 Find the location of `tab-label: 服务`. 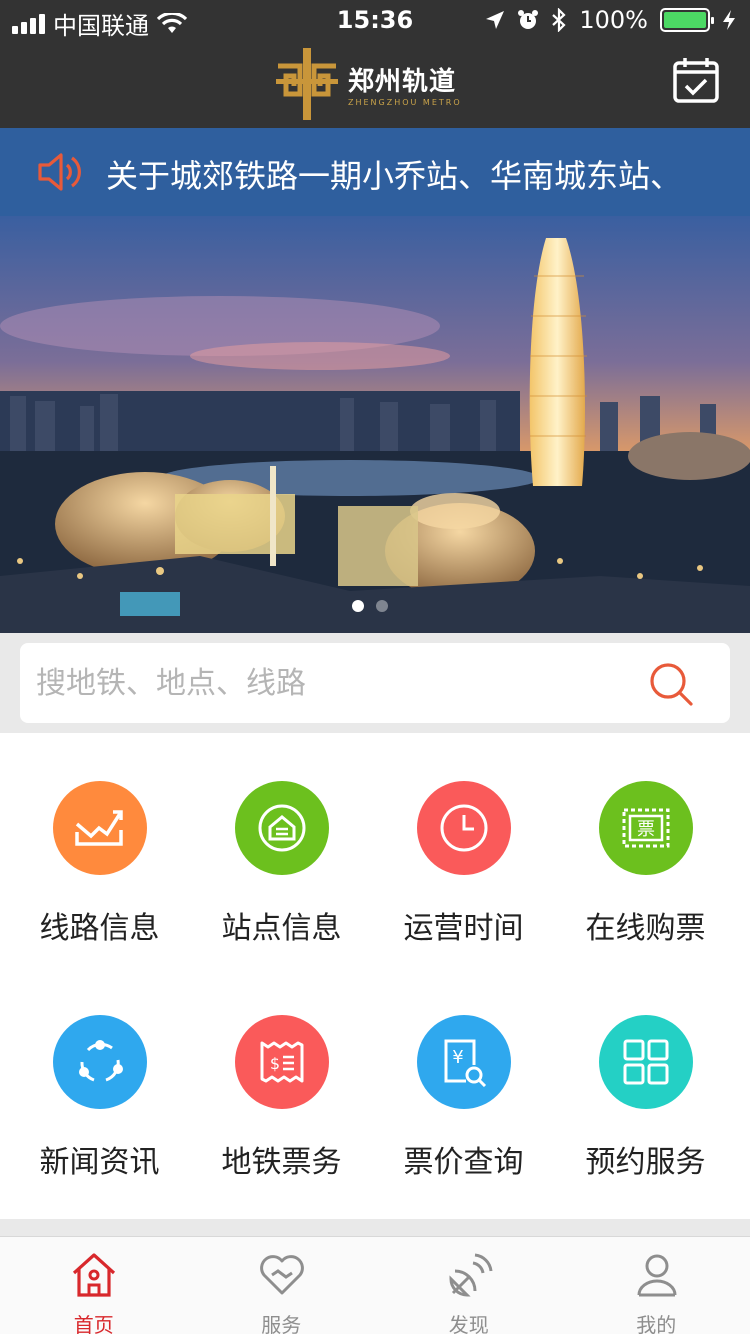

tab-label: 服务 is located at coordinates (281, 1323).